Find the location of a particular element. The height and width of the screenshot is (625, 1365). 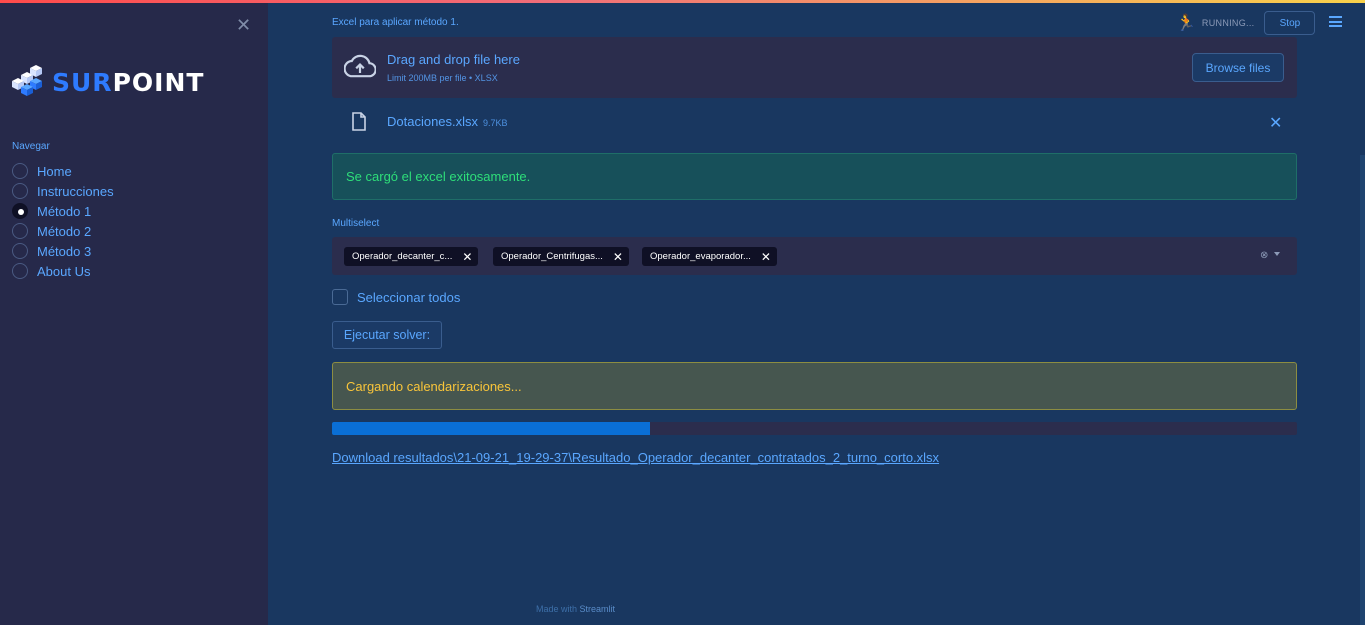

multiselect-tag: Operador_Centrifugas... ✕ is located at coordinates (561, 256).